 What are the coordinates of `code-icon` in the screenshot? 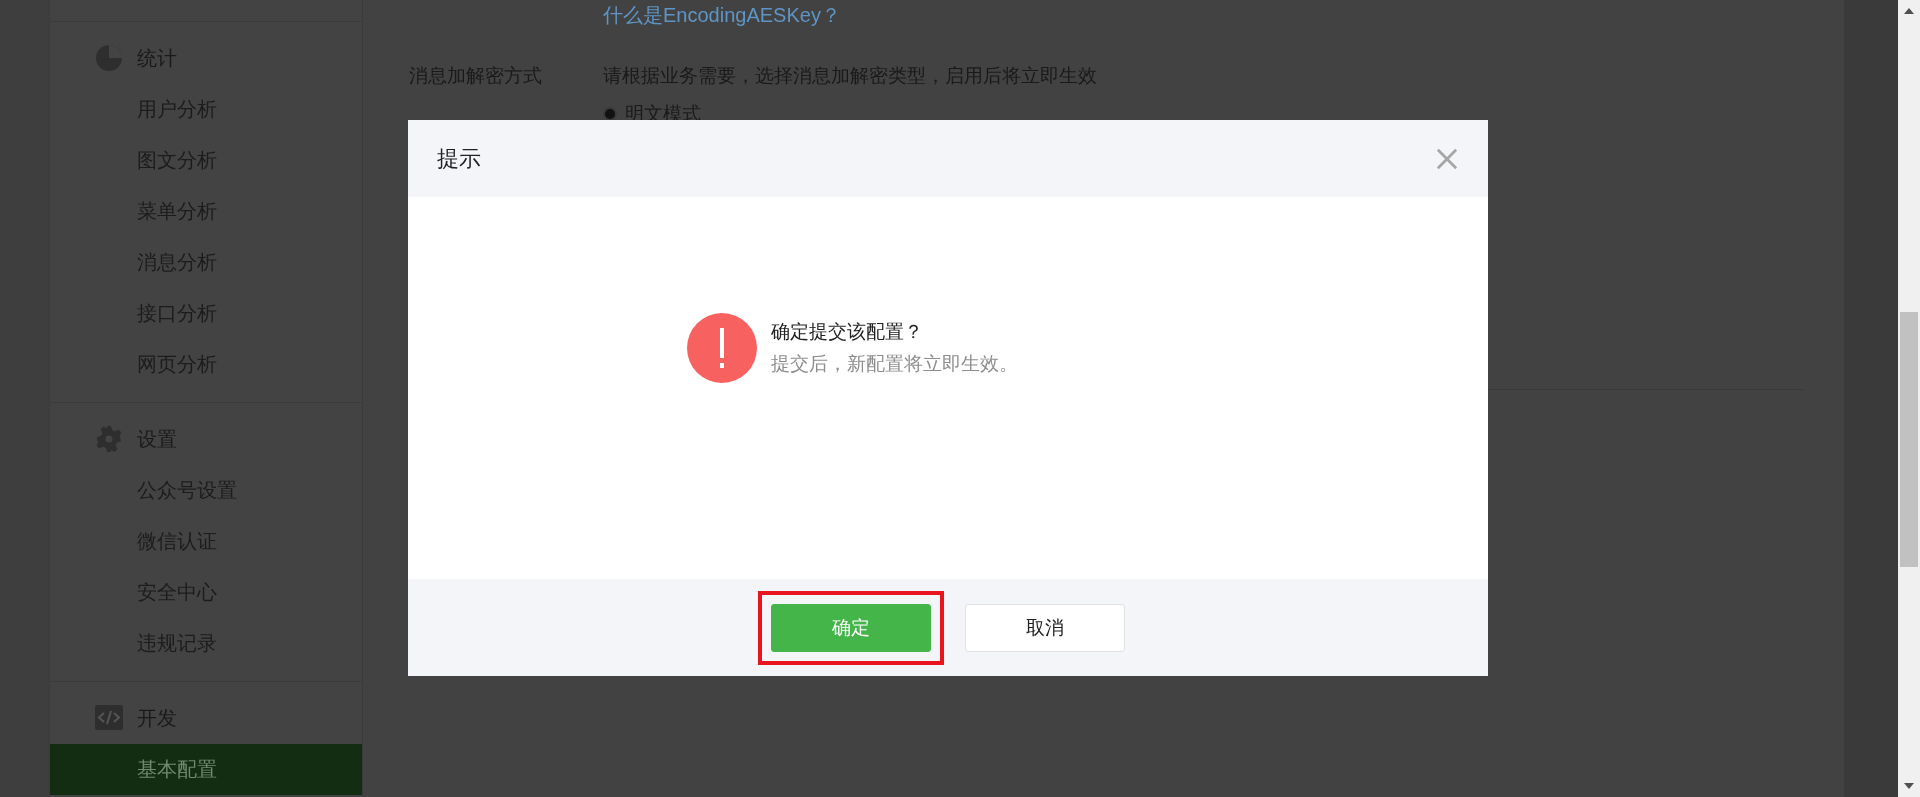 It's located at (109, 718).